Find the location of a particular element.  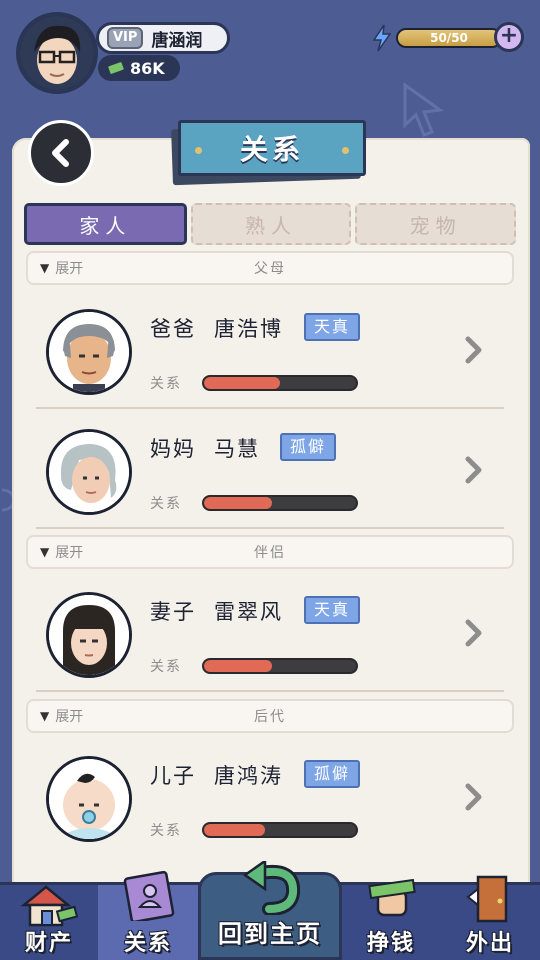

nav-earn: 挣钱 is located at coordinates (391, 919).